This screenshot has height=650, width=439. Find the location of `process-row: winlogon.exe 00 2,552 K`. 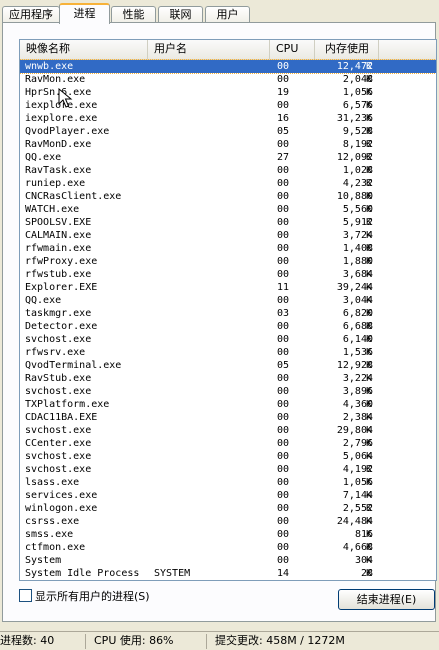

process-row: winlogon.exe 00 2,552 K is located at coordinates (228, 508).